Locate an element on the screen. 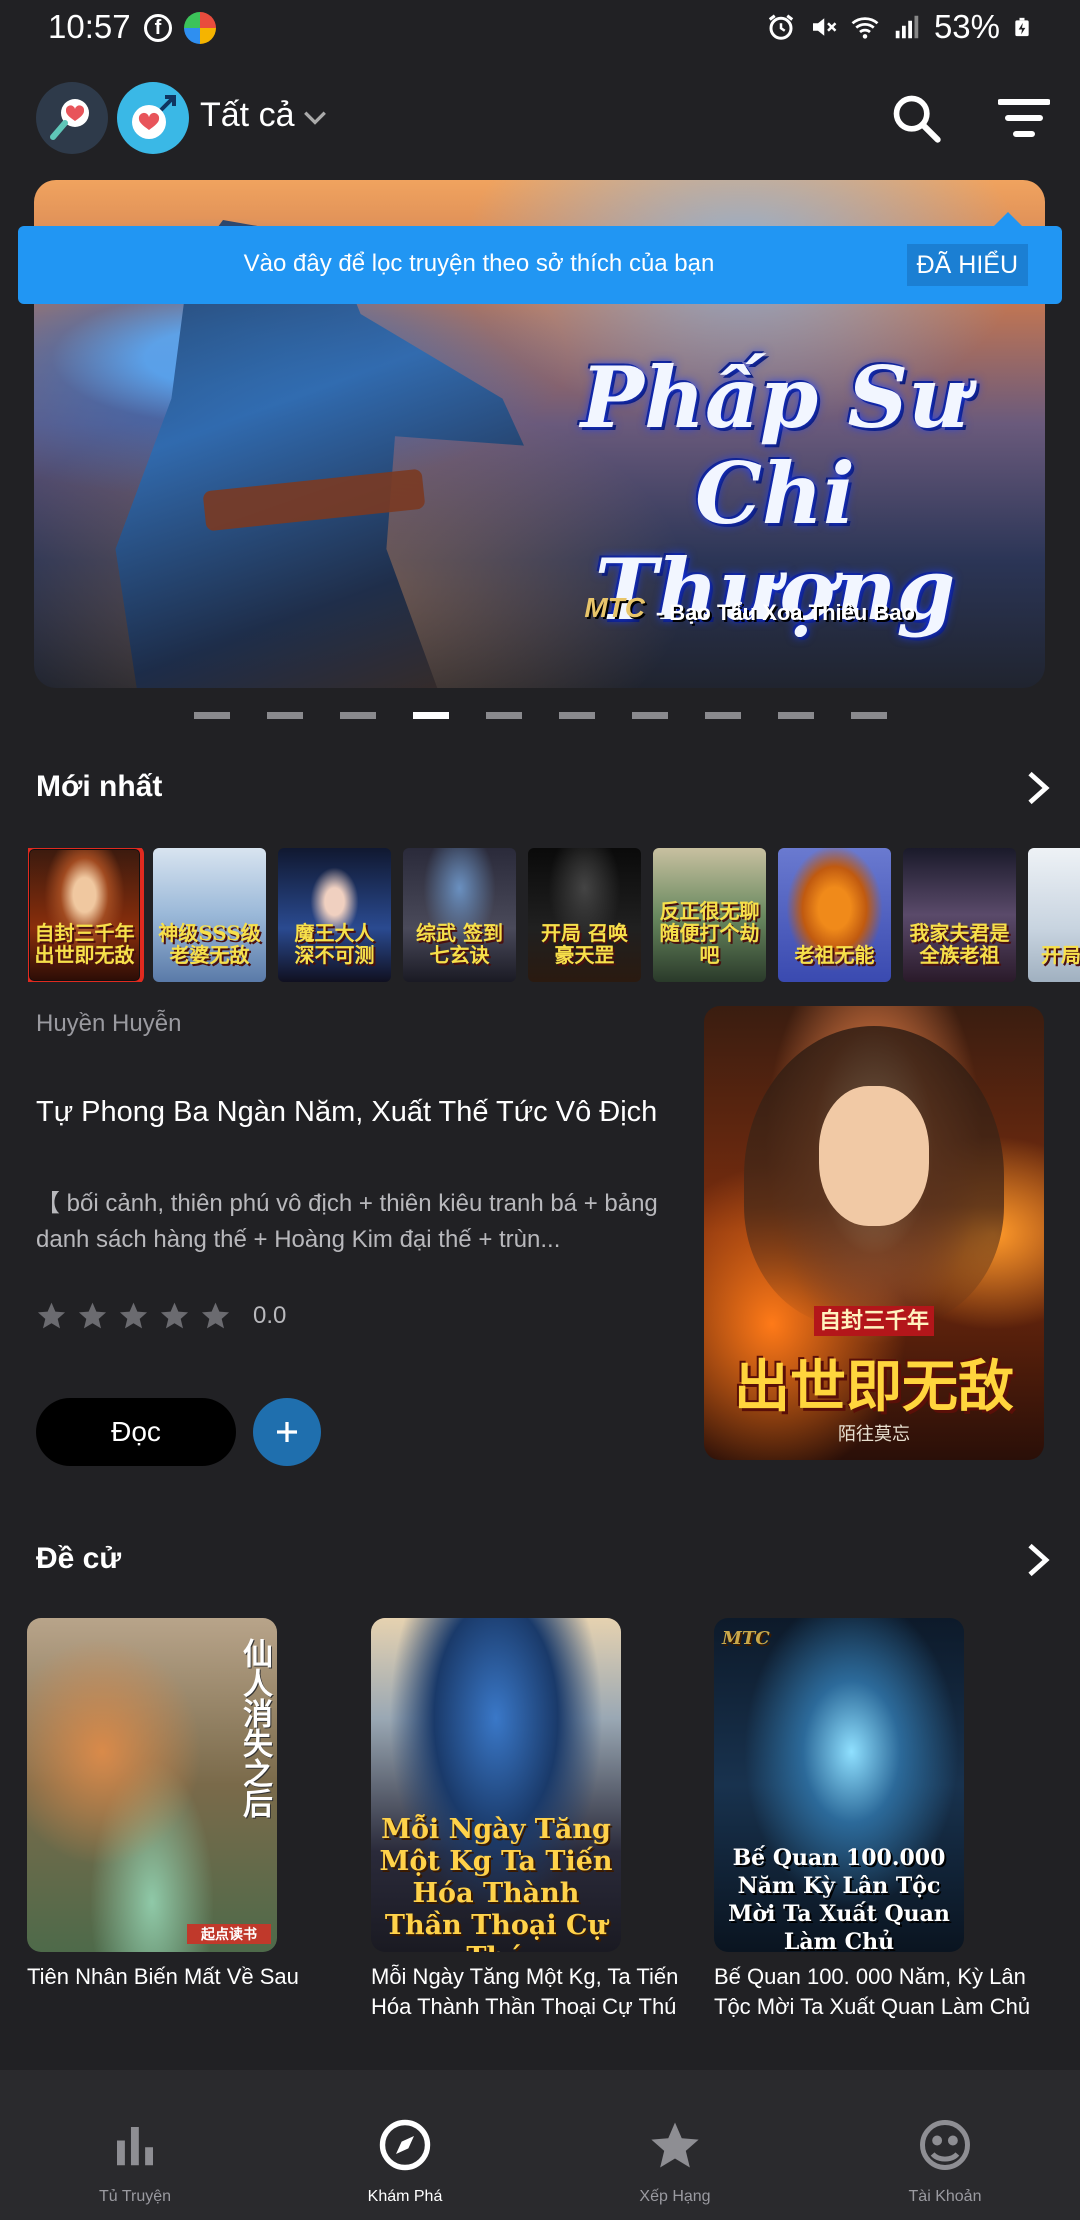  newest-thumbnail: 魔王大人 深不可测 is located at coordinates (334, 915).